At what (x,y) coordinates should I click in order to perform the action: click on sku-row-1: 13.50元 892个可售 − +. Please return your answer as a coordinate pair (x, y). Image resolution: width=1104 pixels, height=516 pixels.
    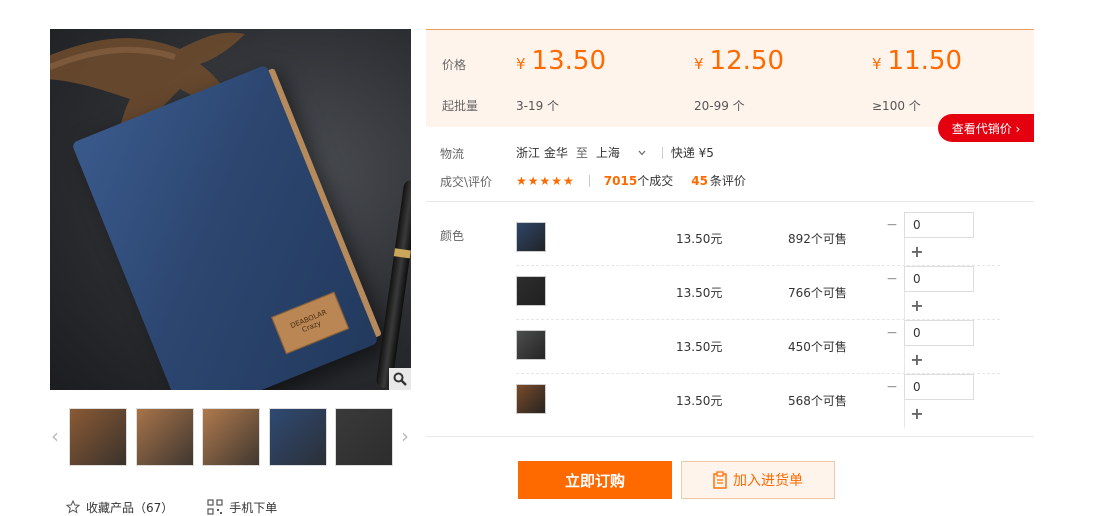
    Looking at the image, I should click on (758, 239).